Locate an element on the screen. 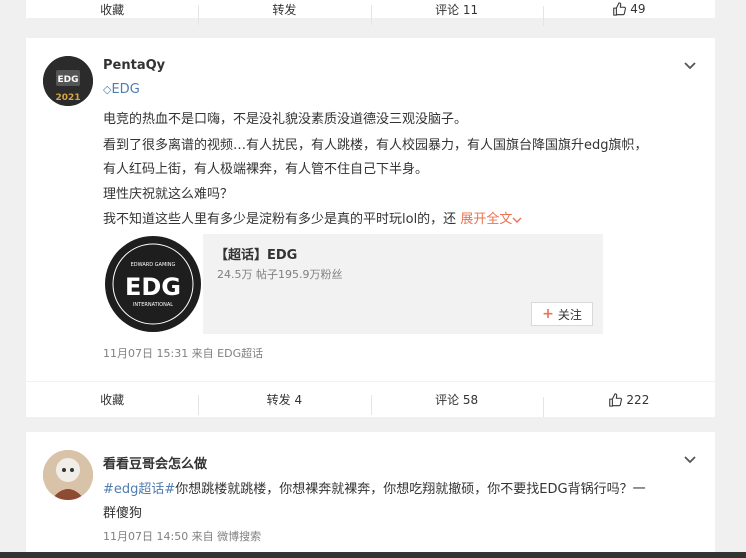 The height and width of the screenshot is (558, 746). post-actions: 收藏 转发 4 评论 58 222 is located at coordinates (370, 399).